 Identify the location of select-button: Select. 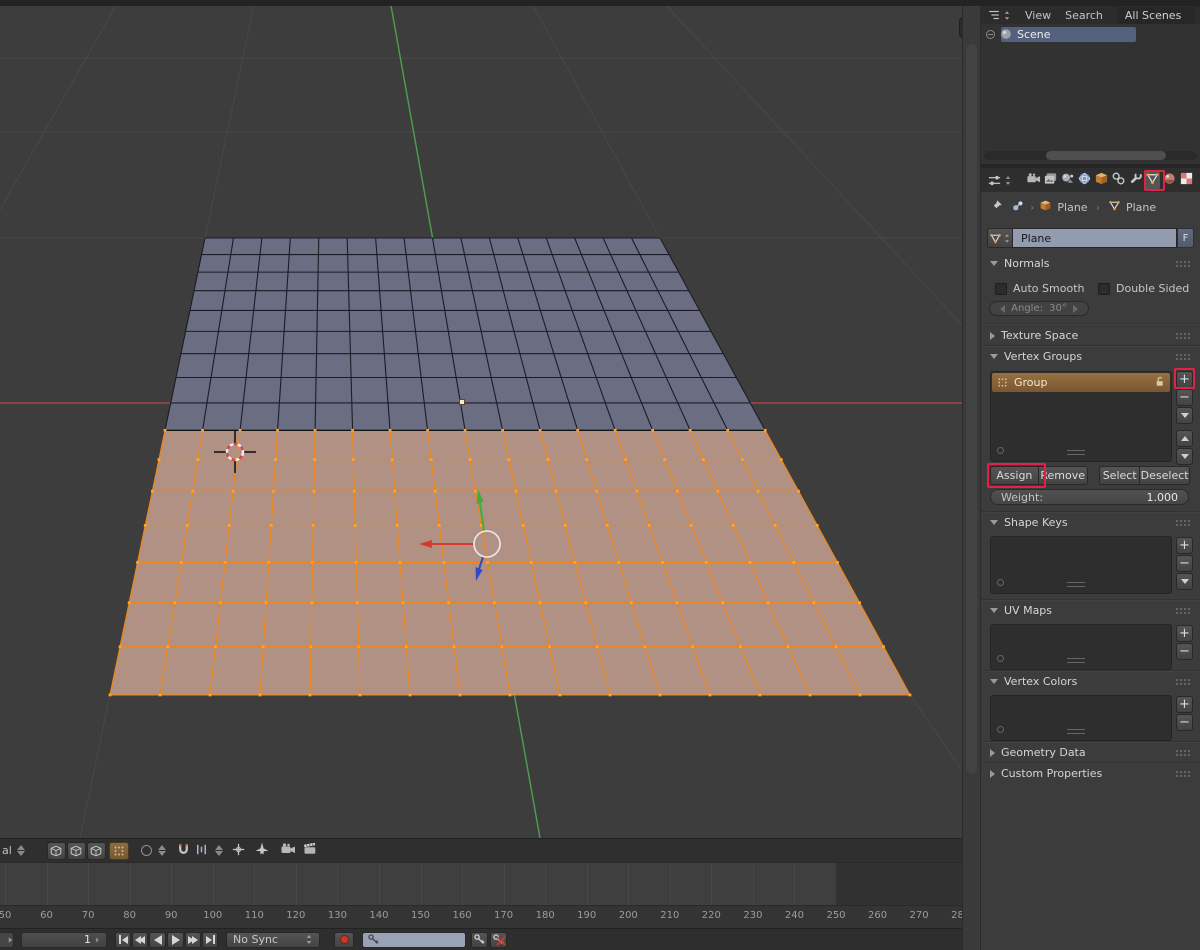
(1120, 475).